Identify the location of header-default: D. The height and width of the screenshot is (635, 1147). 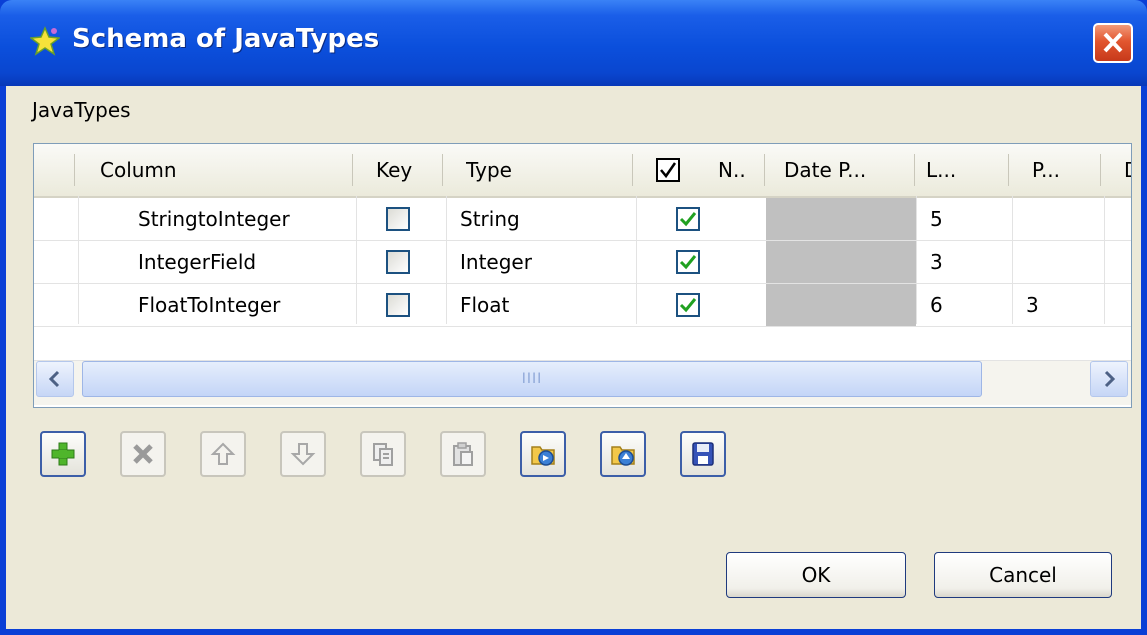
(1127, 170).